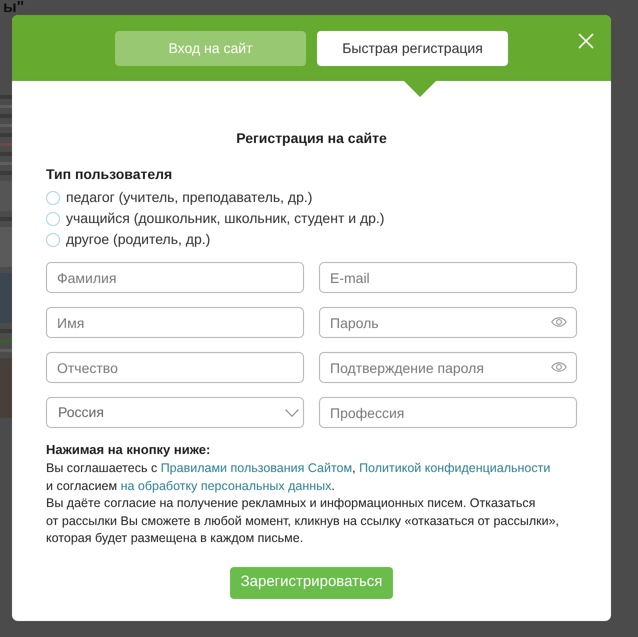  Describe the element at coordinates (189, 197) in the screenshot. I see `option-label: педагог (учитель, преподаватель, др.)` at that location.